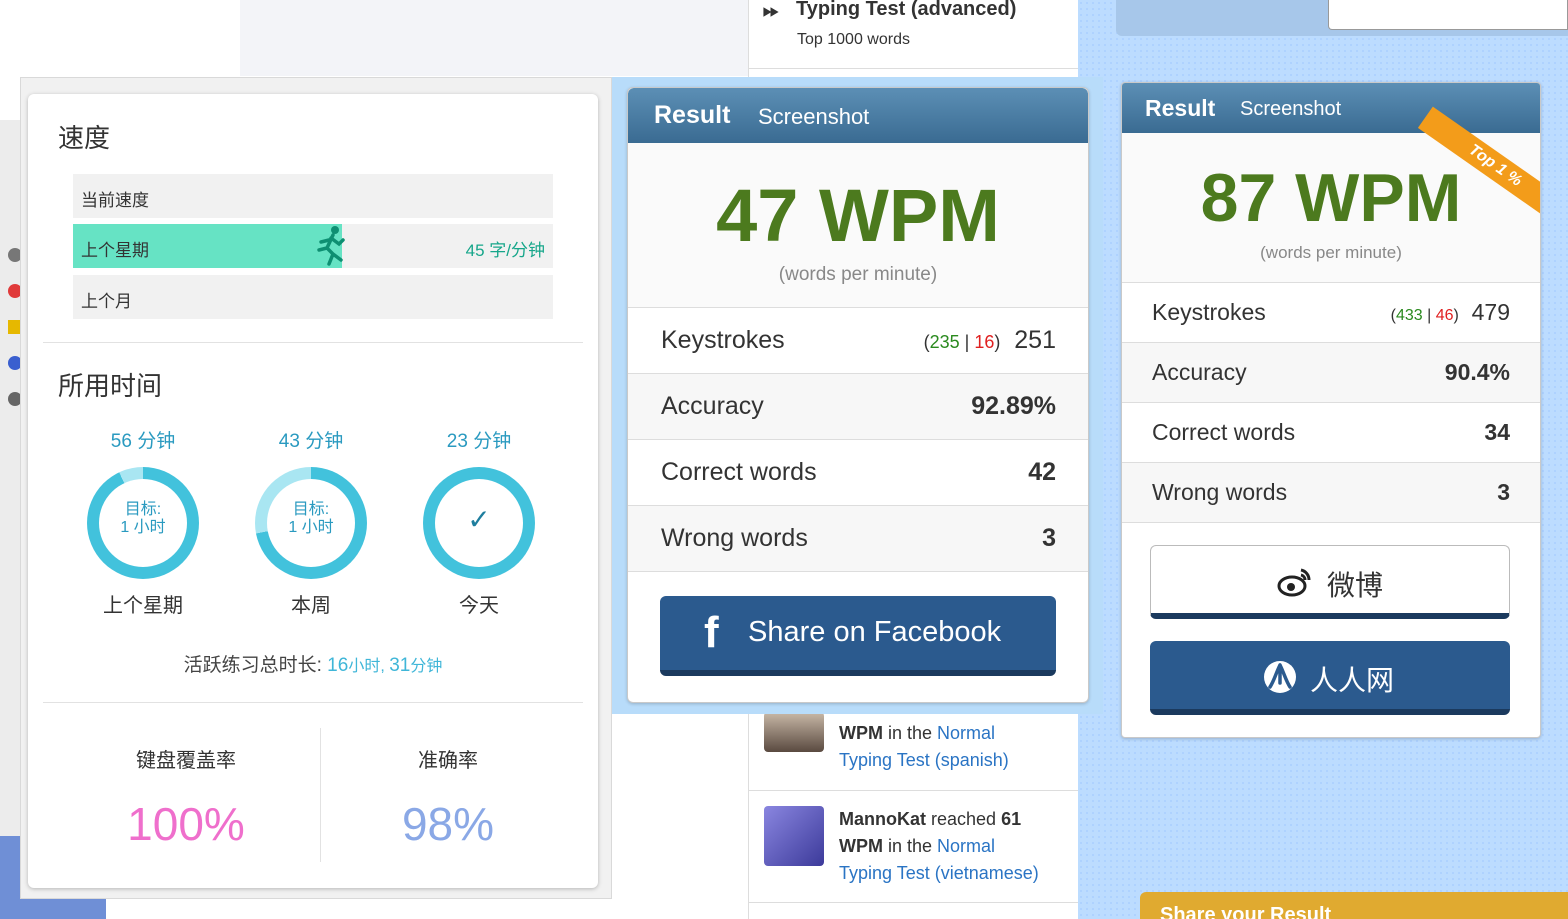 This screenshot has width=1568, height=919. I want to click on total-practice-time: 活跃练习总时长: 16小时, 31分钟, so click(313, 663).